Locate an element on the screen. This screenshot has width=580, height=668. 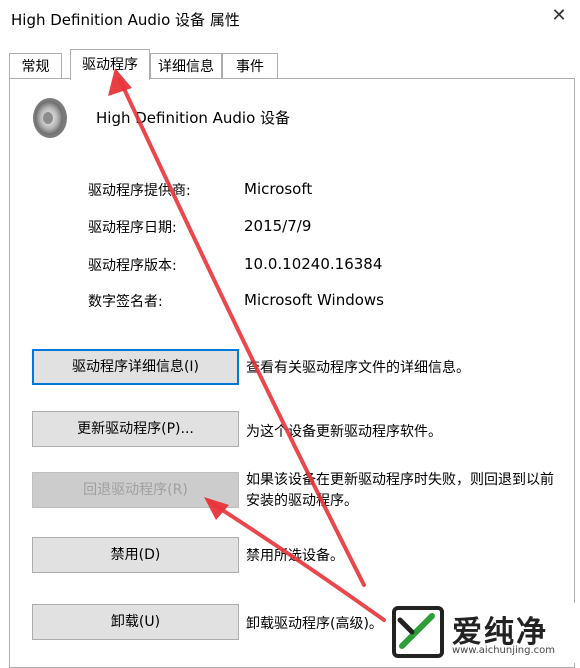
device-name: High Definition Audio 设备 is located at coordinates (193, 118).